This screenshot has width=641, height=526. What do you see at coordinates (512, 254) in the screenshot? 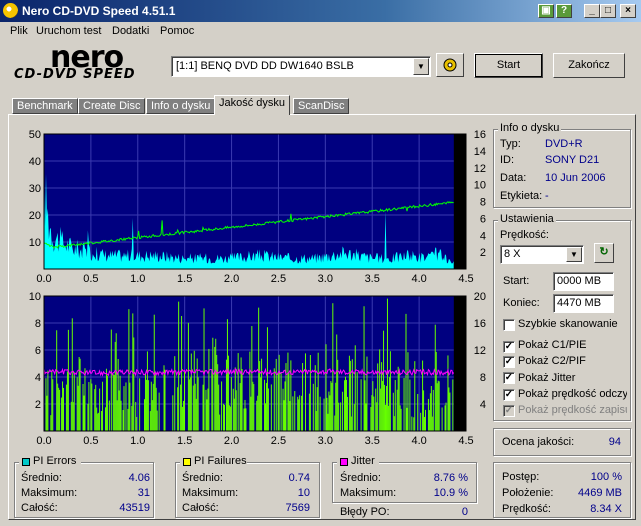
I see `speed-select-value: 8 X` at bounding box center [512, 254].